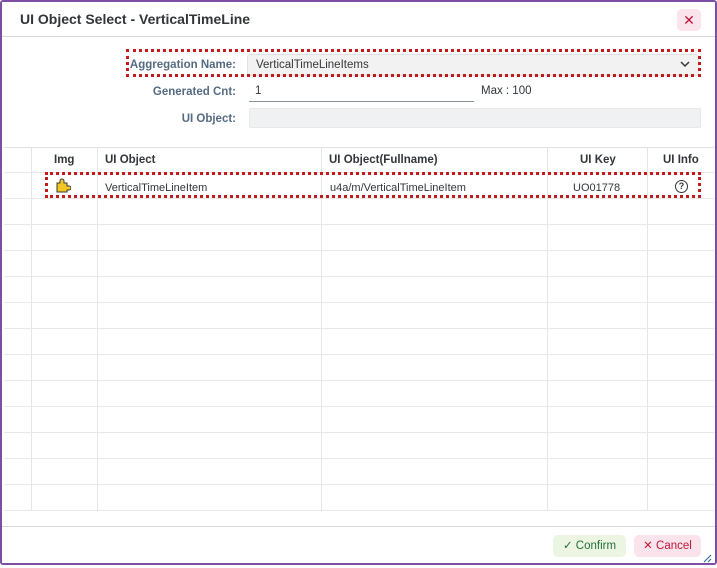 Image resolution: width=717 pixels, height=568 pixels. Describe the element at coordinates (358, 544) in the screenshot. I see `dialog-footer: ✓ Confirm ✕ Cancel` at that location.